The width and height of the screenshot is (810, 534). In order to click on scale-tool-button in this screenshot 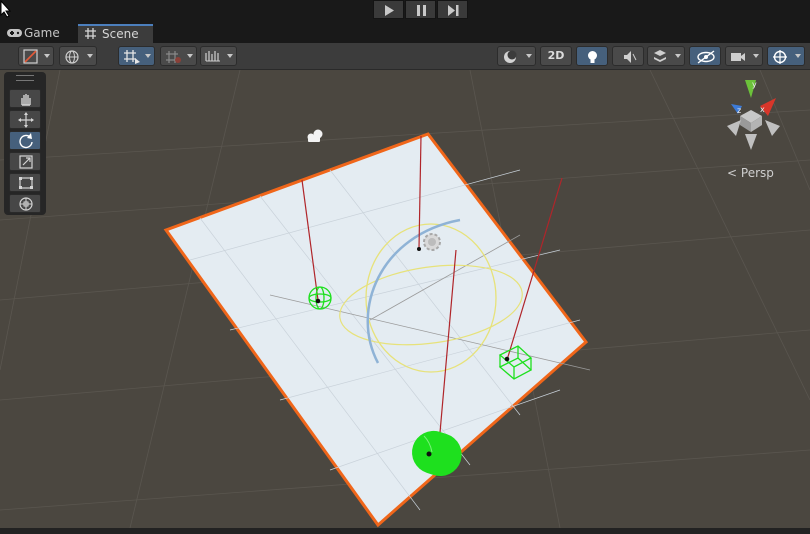, I will do `click(25, 161)`.